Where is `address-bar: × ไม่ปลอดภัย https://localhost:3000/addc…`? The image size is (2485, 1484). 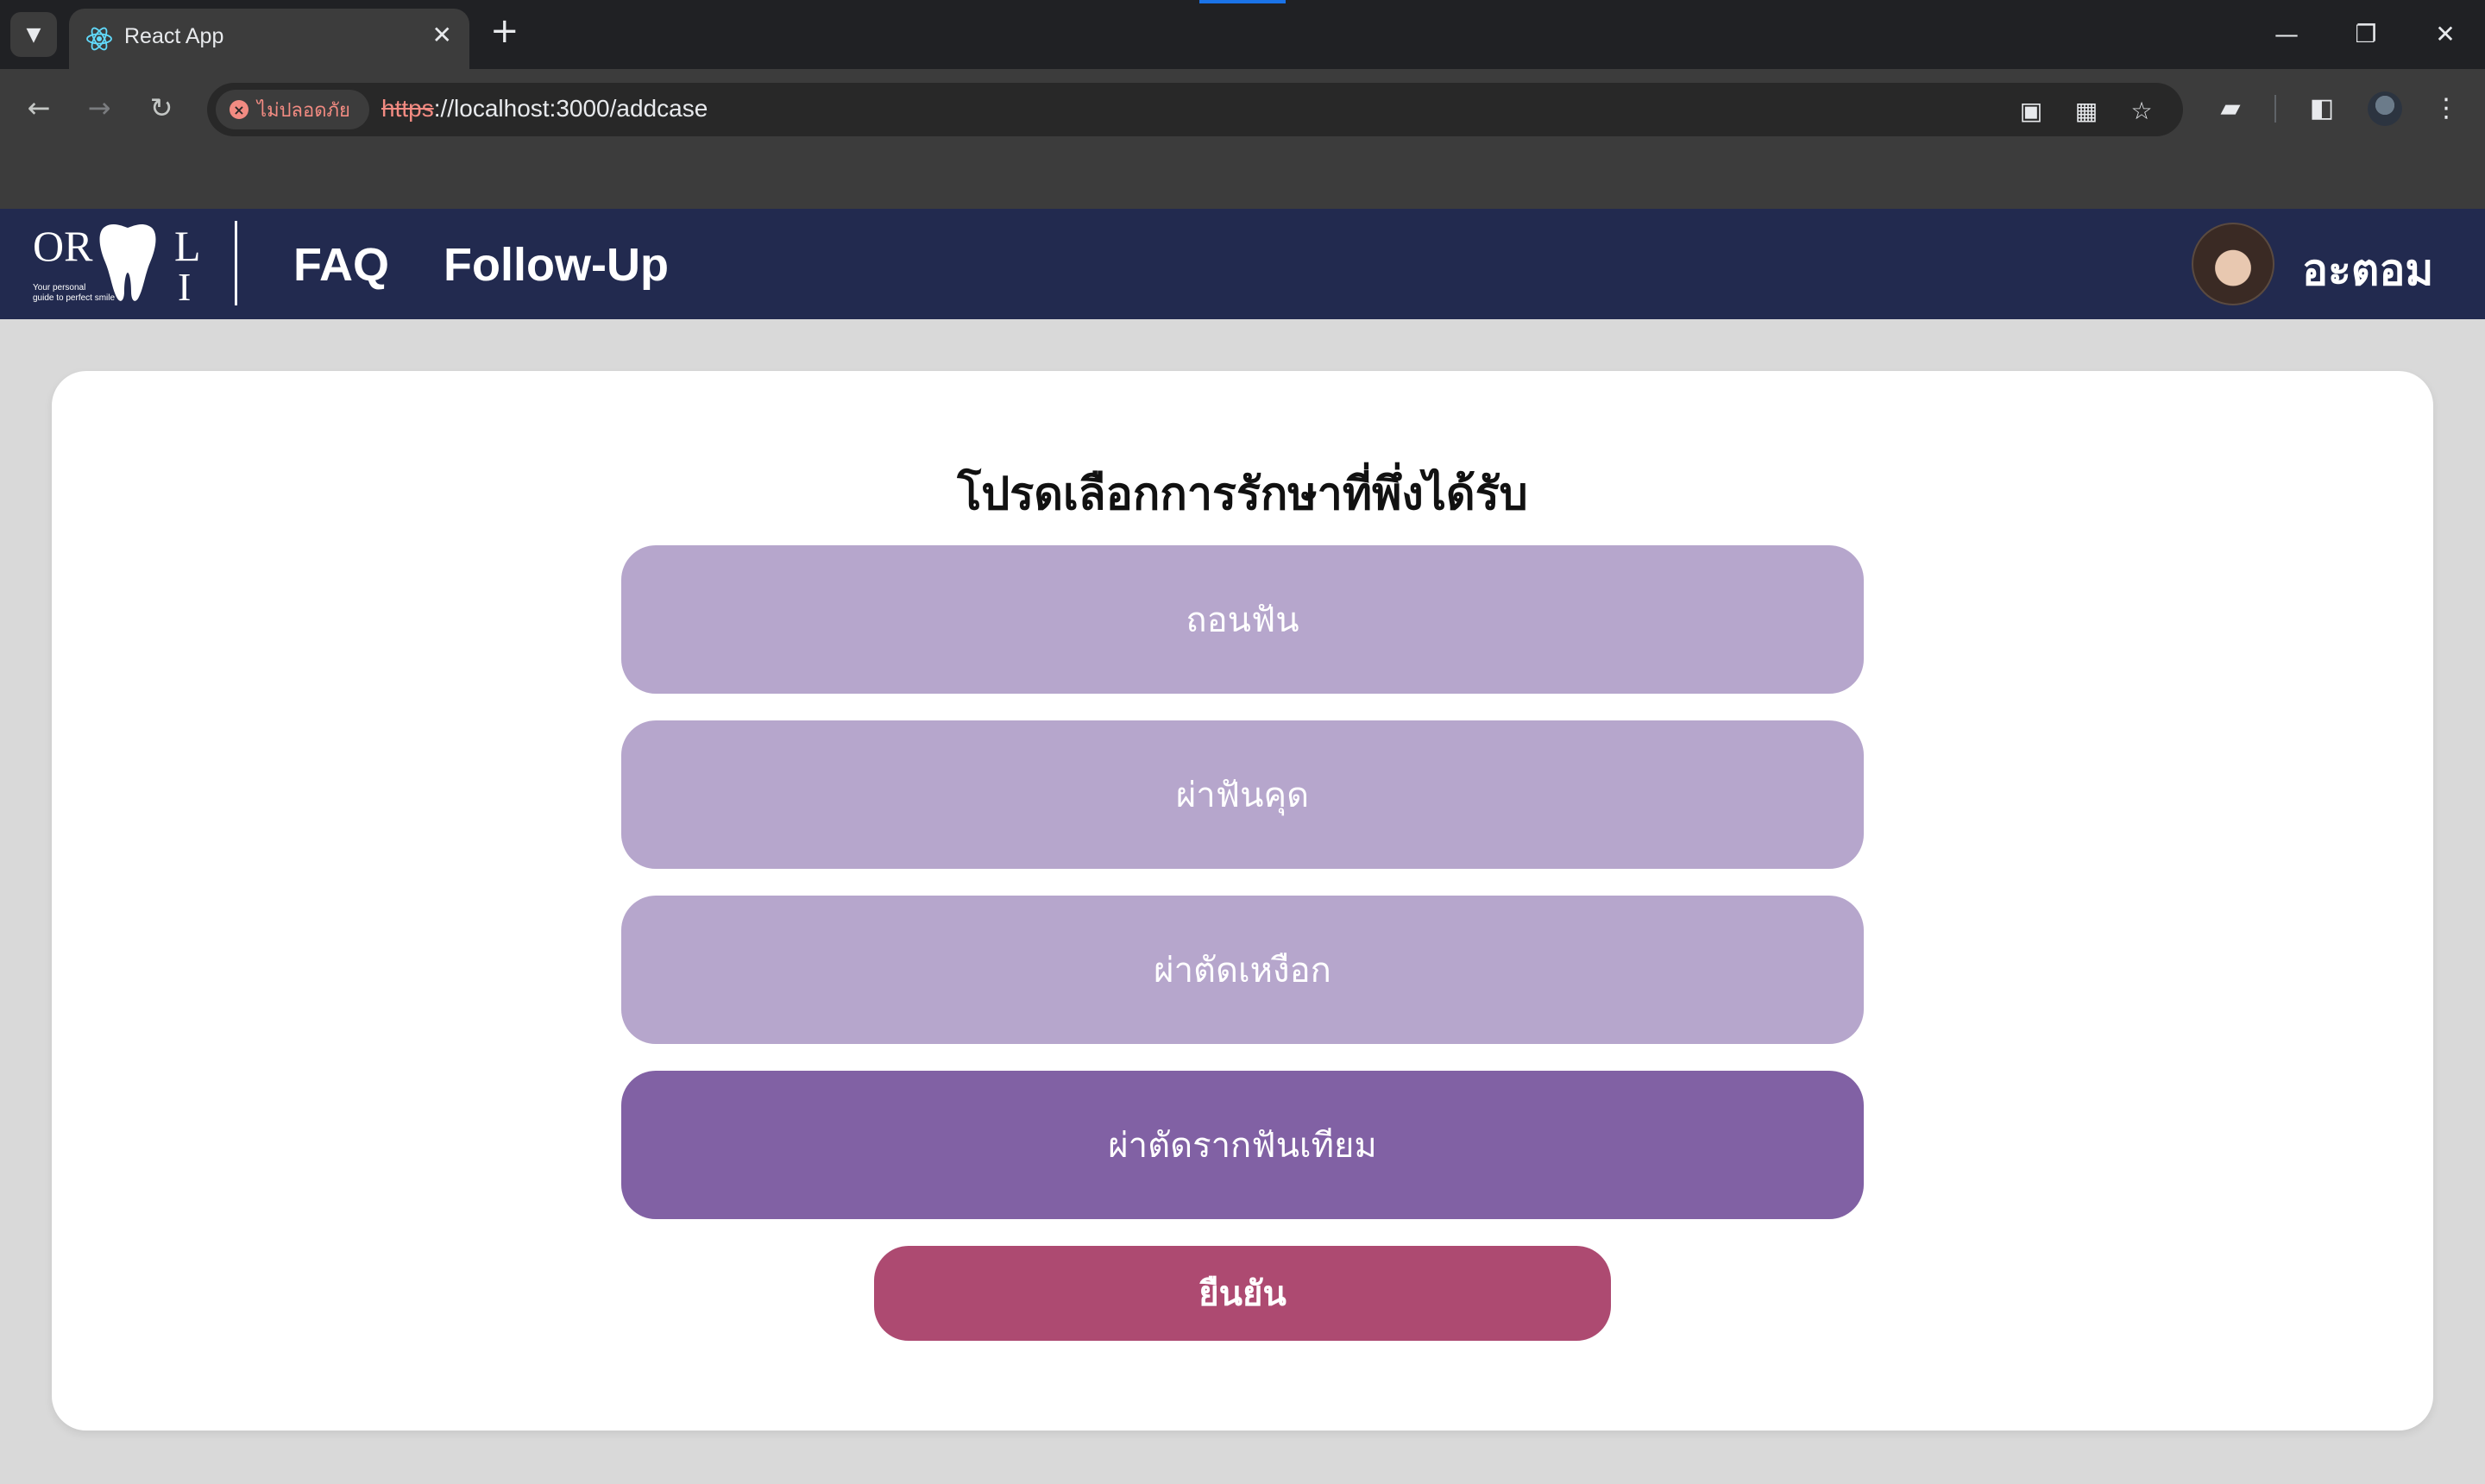 address-bar: × ไม่ปลอดภัย https://localhost:3000/addc… is located at coordinates (1195, 109).